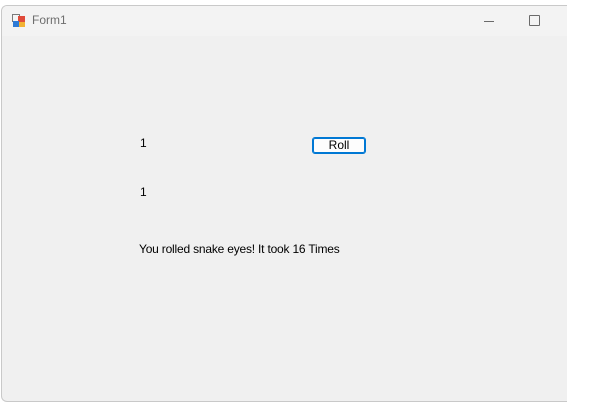  I want to click on window-title: Form1, so click(49, 20).